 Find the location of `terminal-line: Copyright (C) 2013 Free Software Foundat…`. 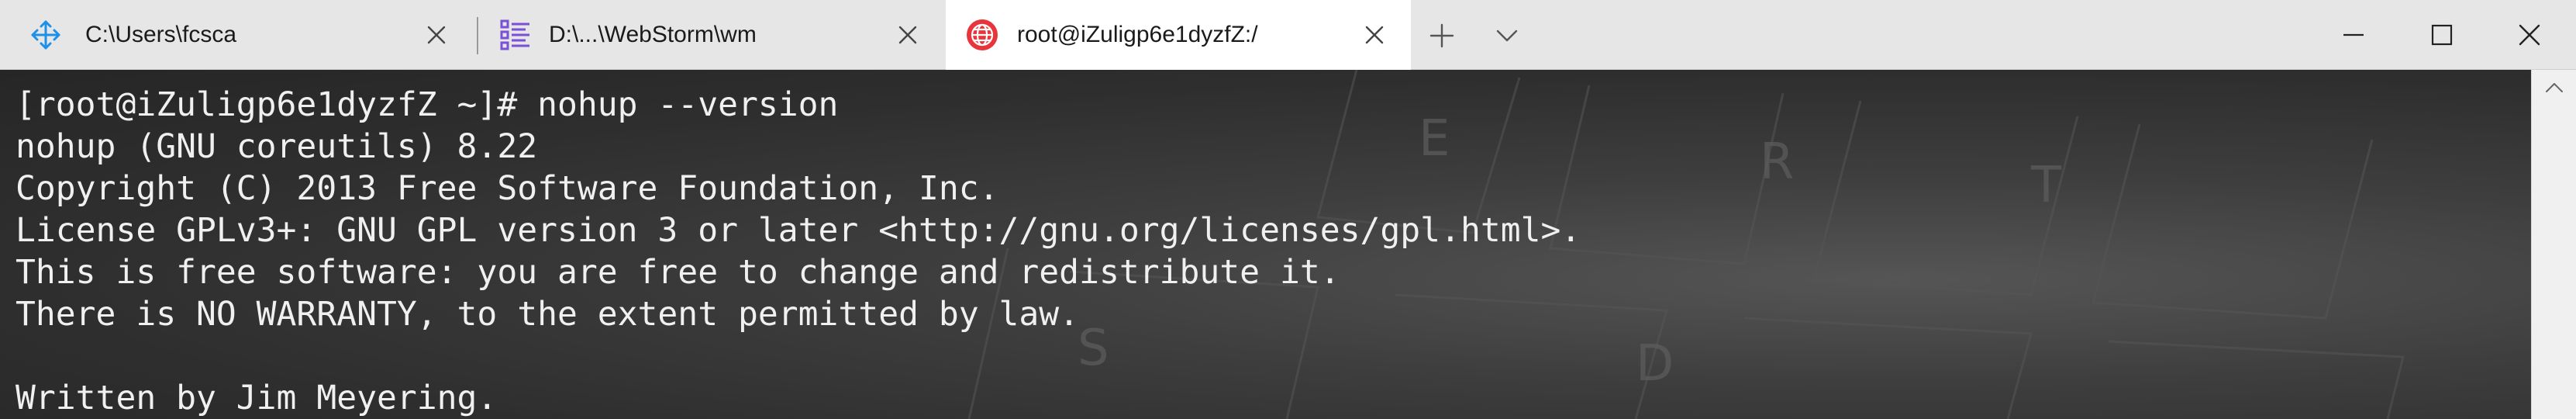

terminal-line: Copyright (C) 2013 Free Software Foundat… is located at coordinates (507, 188).